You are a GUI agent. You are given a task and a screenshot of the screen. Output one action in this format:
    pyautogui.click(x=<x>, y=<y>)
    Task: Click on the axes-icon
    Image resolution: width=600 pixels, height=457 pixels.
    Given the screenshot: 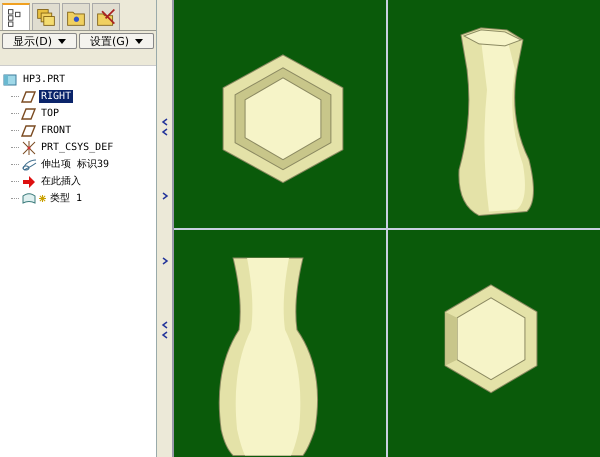 What is the action you would take?
    pyautogui.click(x=29, y=148)
    